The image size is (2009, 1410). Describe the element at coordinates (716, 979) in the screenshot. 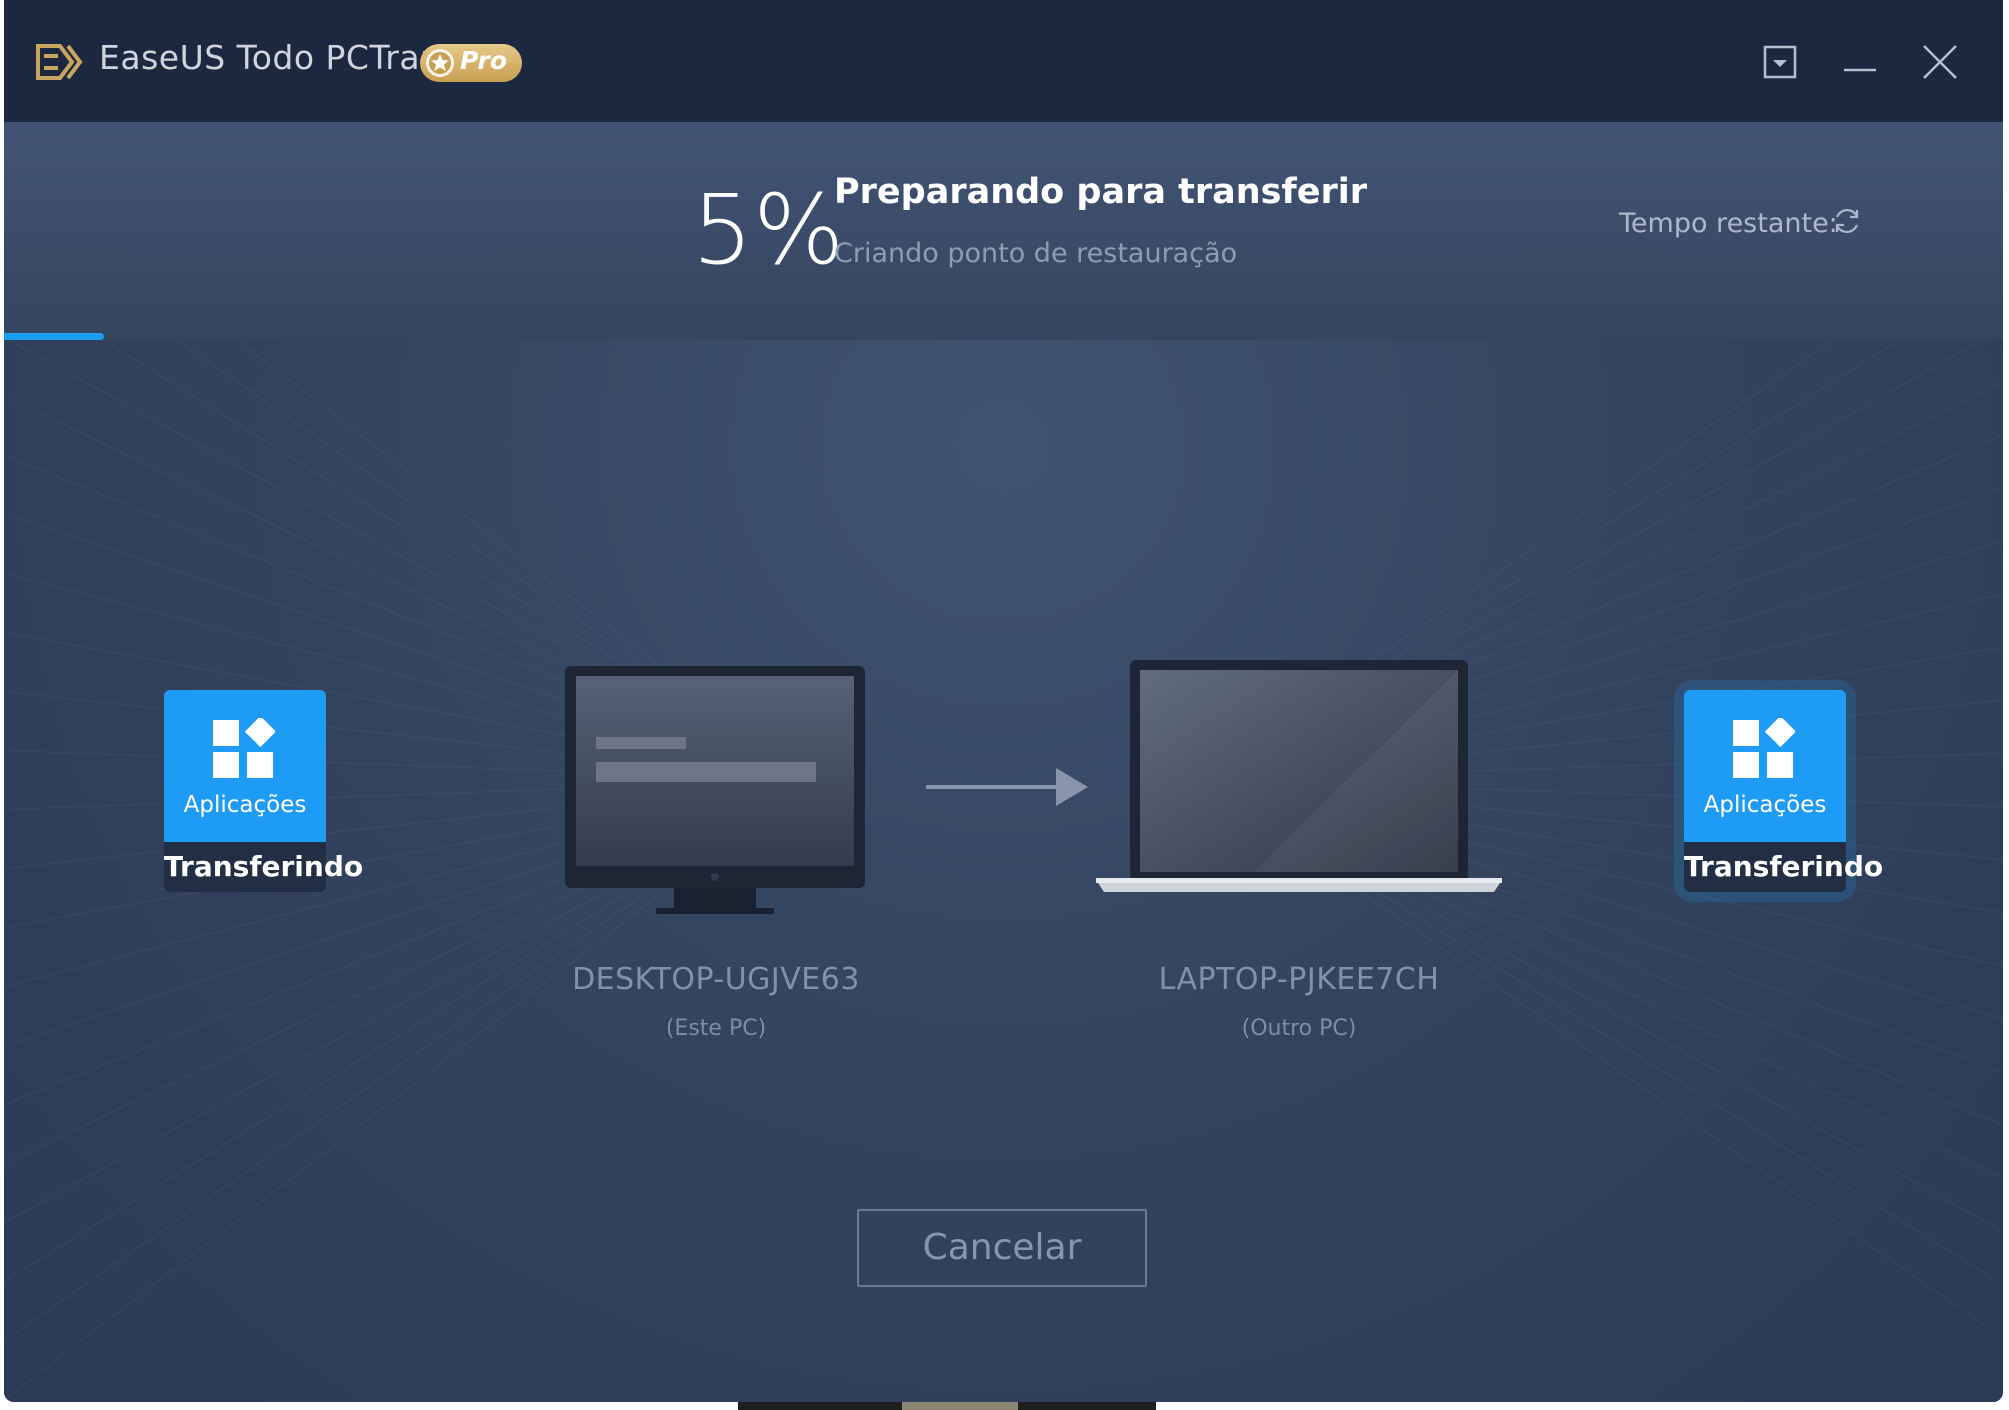

I see `source-device-name: DESKTOP-UGJVE63` at that location.